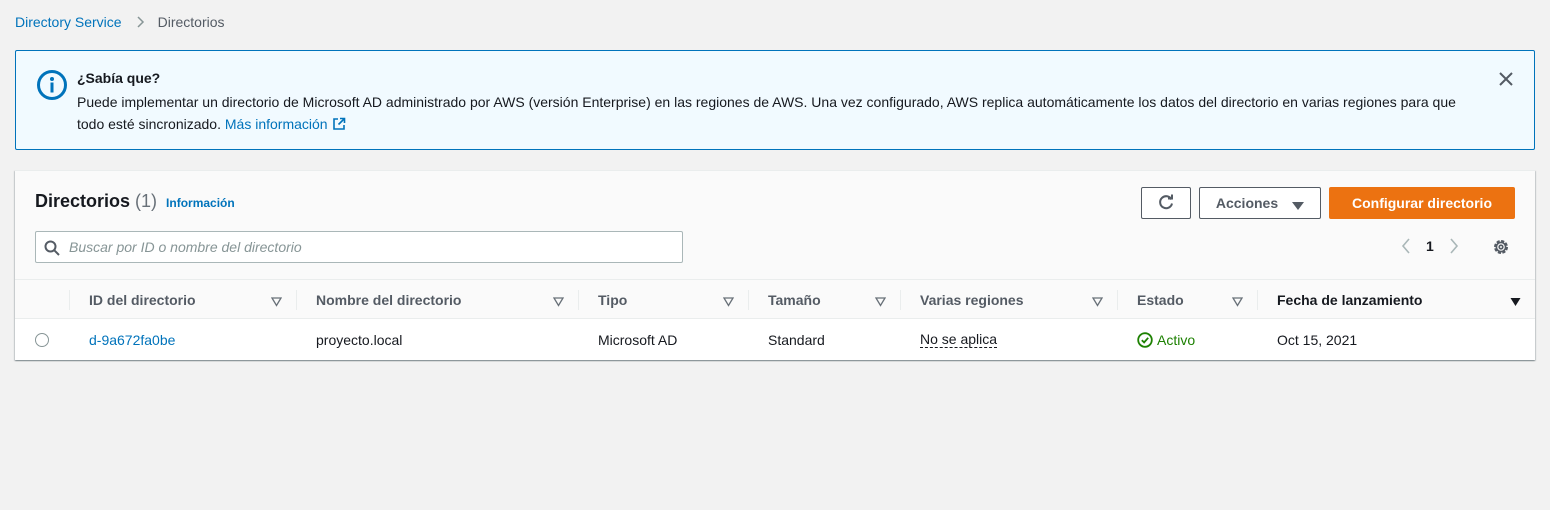 The height and width of the screenshot is (510, 1550). I want to click on column-header-launch-date: Fecha de lanzamiento, so click(1396, 299).